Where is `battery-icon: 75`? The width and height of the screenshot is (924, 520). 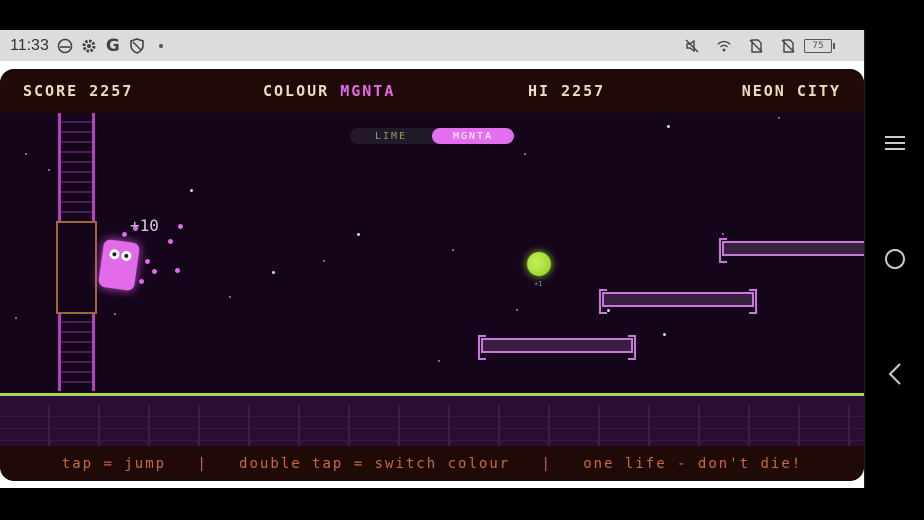 battery-icon: 75 is located at coordinates (819, 45).